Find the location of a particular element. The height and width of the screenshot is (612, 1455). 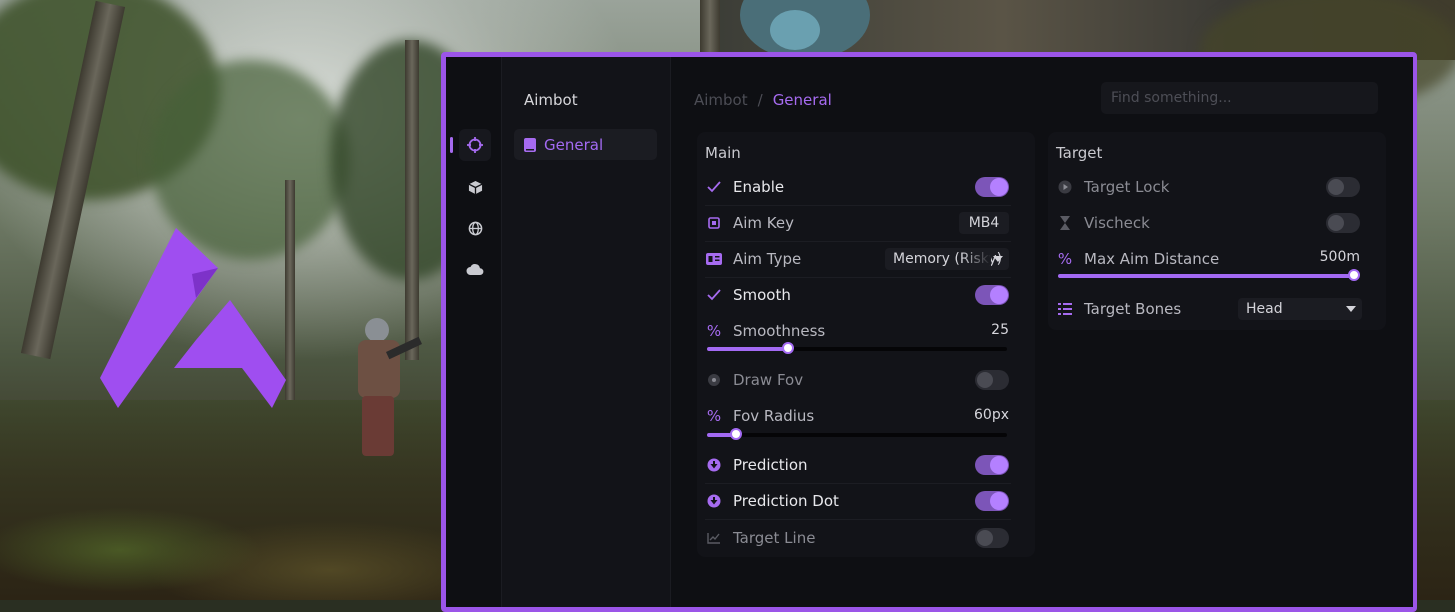

target-bones-select: Head is located at coordinates (1300, 309).